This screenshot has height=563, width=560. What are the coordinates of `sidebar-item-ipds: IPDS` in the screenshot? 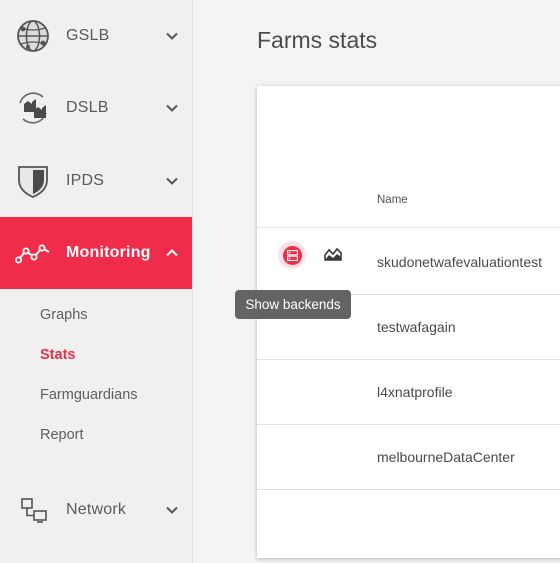 It's located at (96, 181).